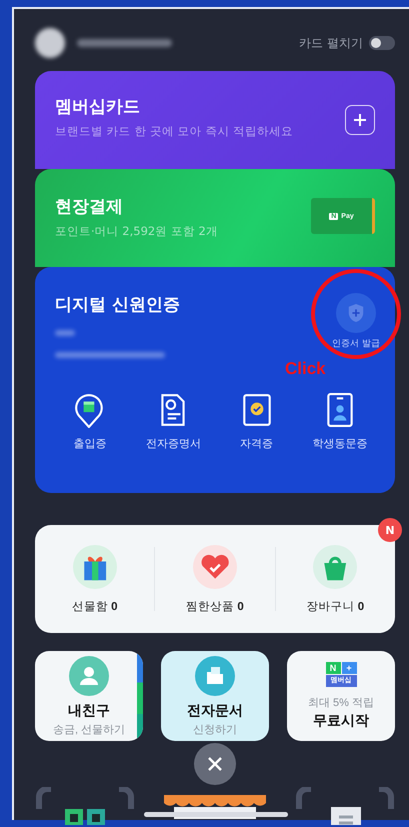  I want to click on add-button, so click(360, 120).